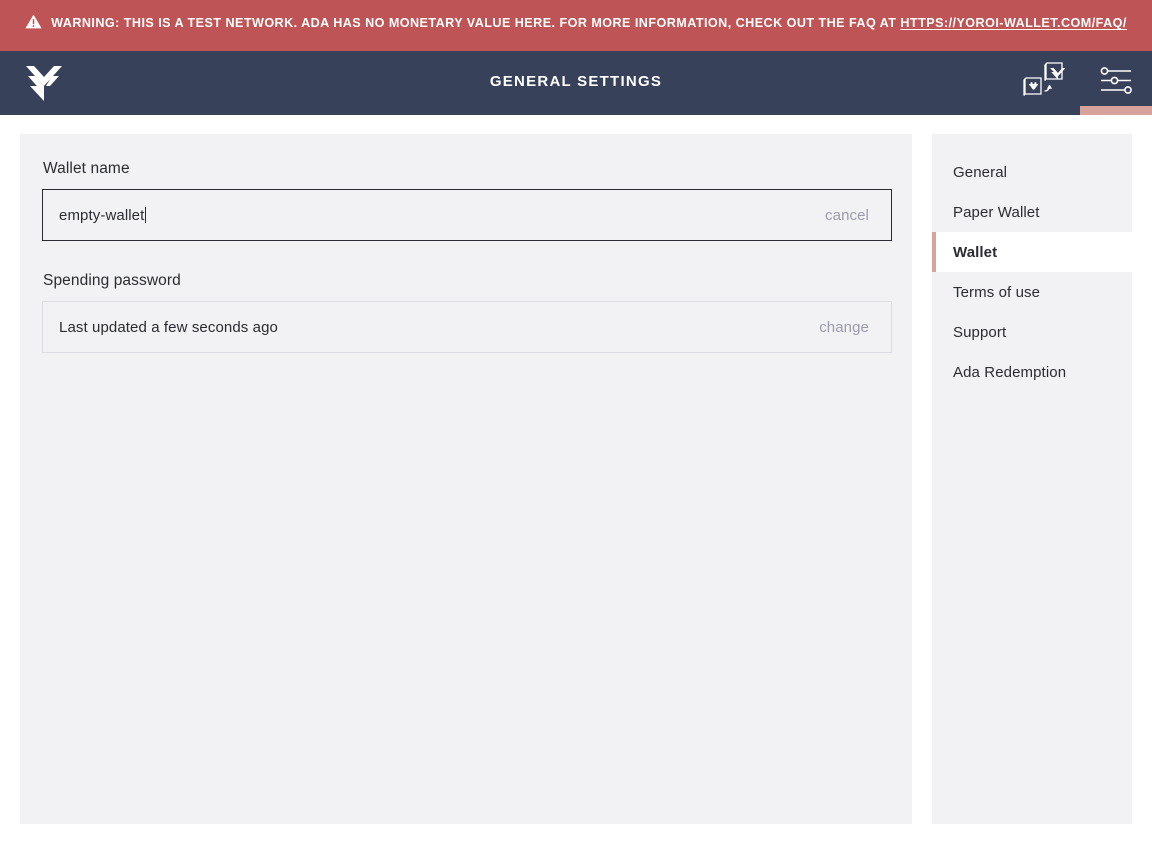 The width and height of the screenshot is (1152, 847). I want to click on topbar-actions, so click(1080, 83).